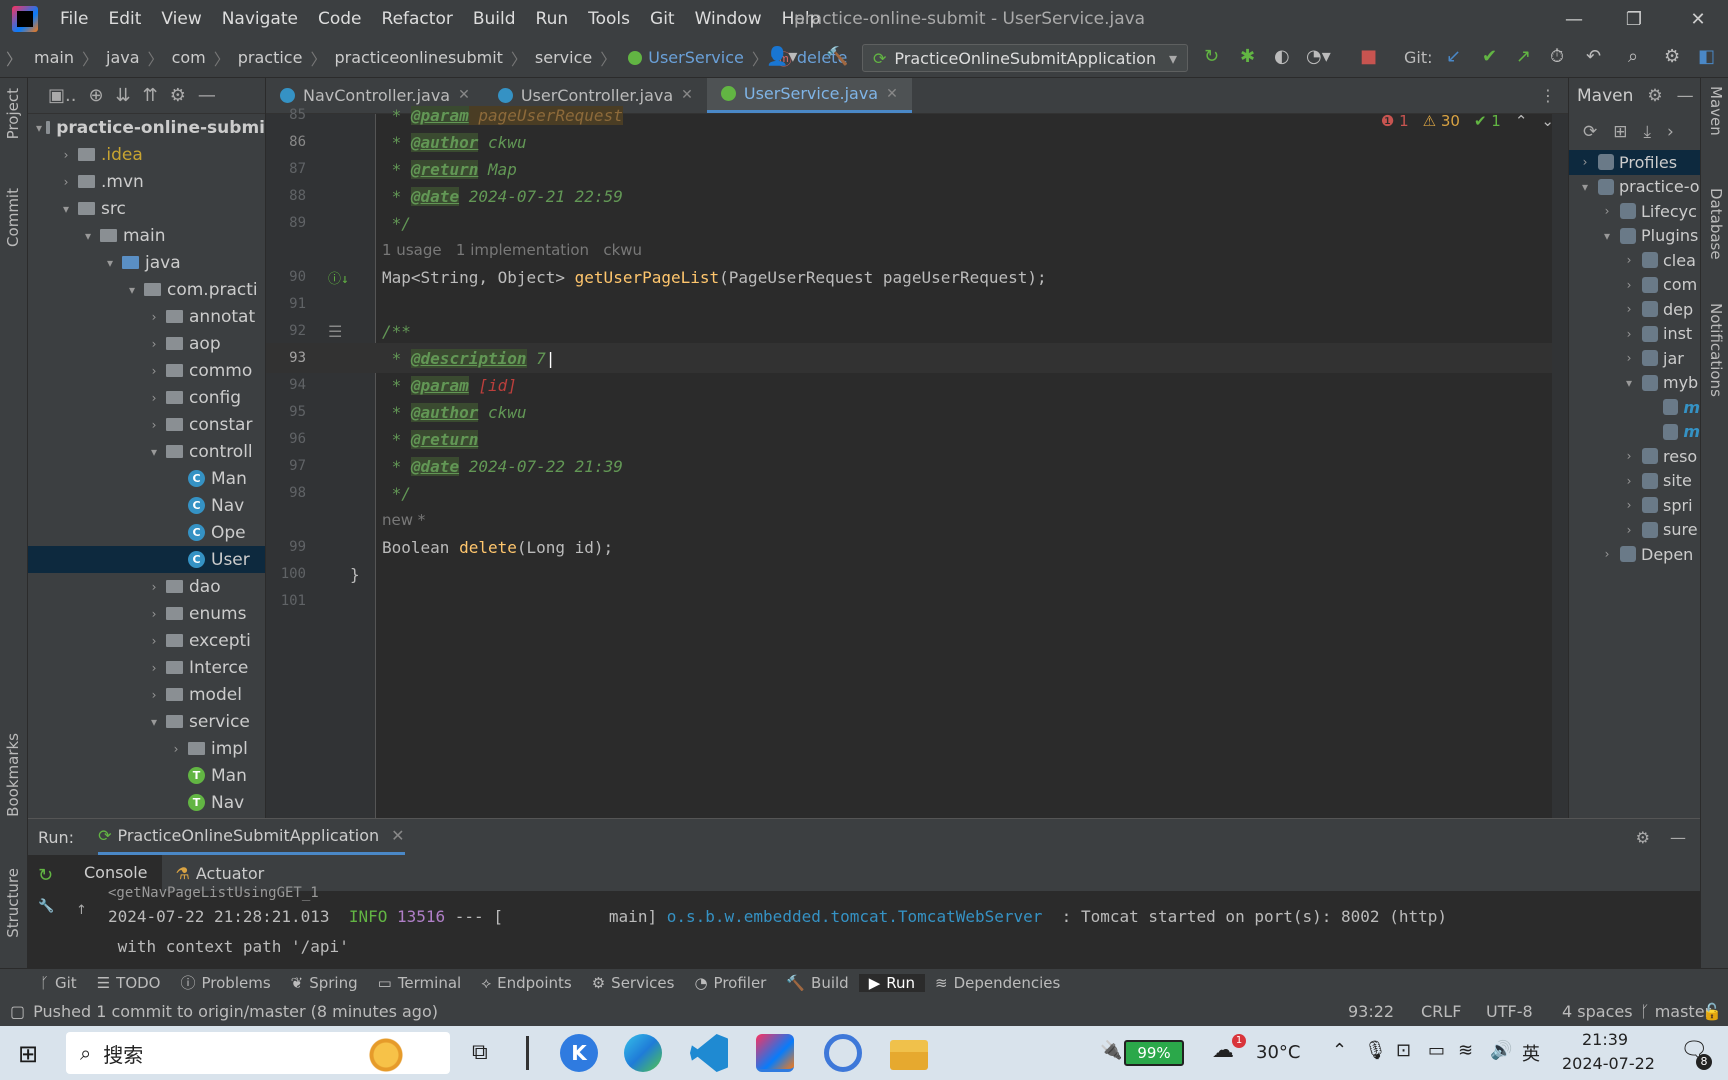 This screenshot has height=1080, width=1728. I want to click on kuaishou-app-icon: K, so click(579, 1053).